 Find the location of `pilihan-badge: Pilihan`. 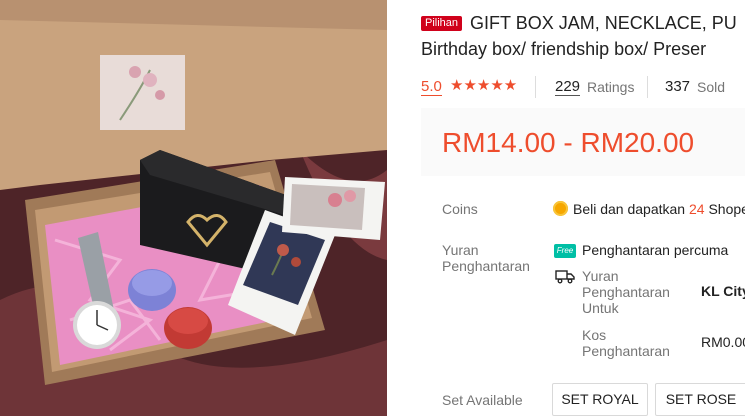

pilihan-badge: Pilihan is located at coordinates (442, 23).